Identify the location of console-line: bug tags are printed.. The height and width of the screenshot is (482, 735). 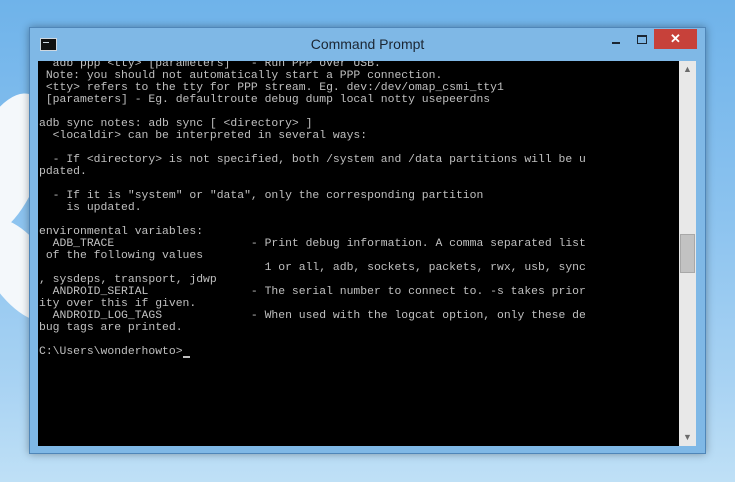
(111, 328).